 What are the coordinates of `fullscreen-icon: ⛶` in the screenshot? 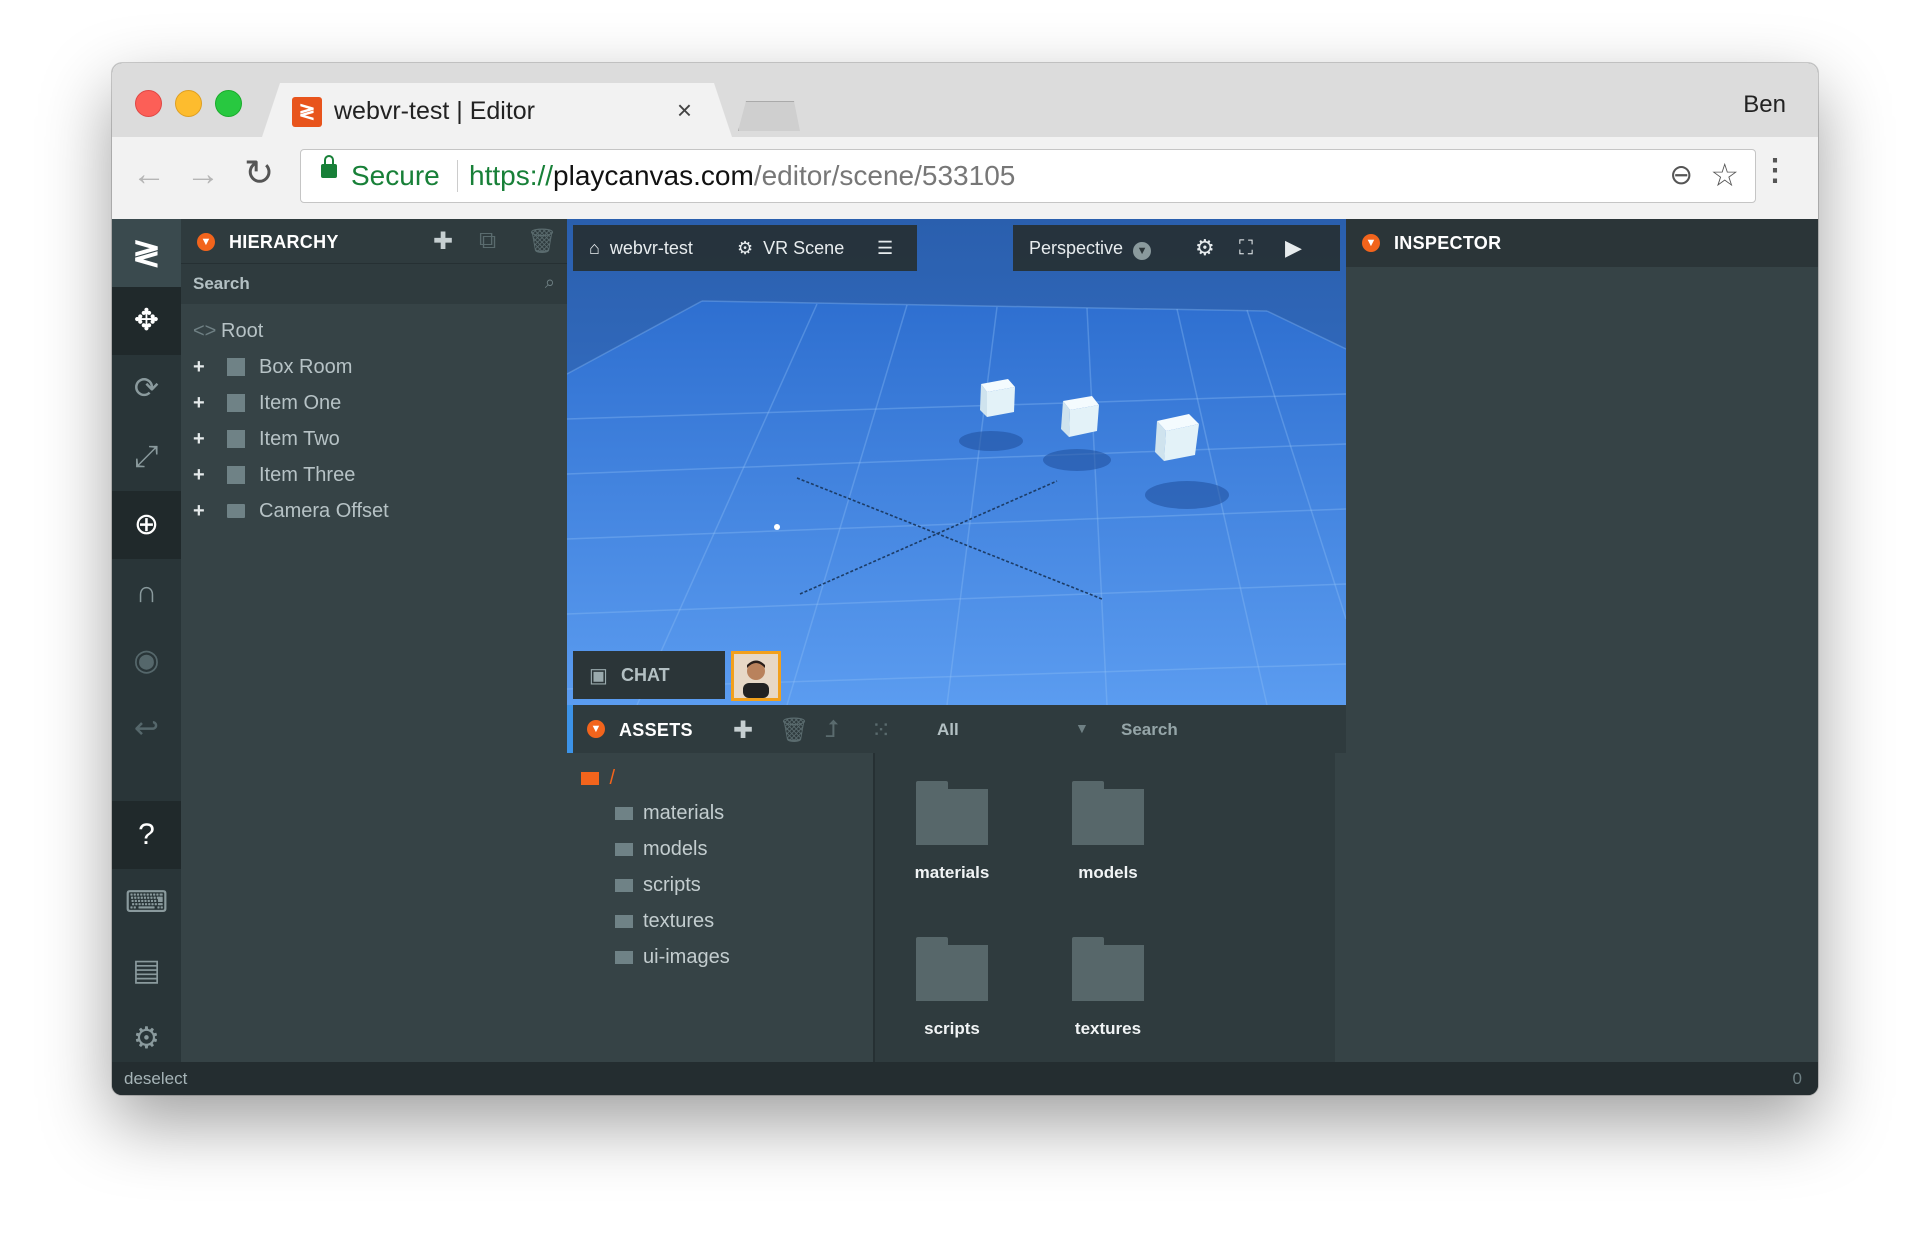 It's located at (1246, 248).